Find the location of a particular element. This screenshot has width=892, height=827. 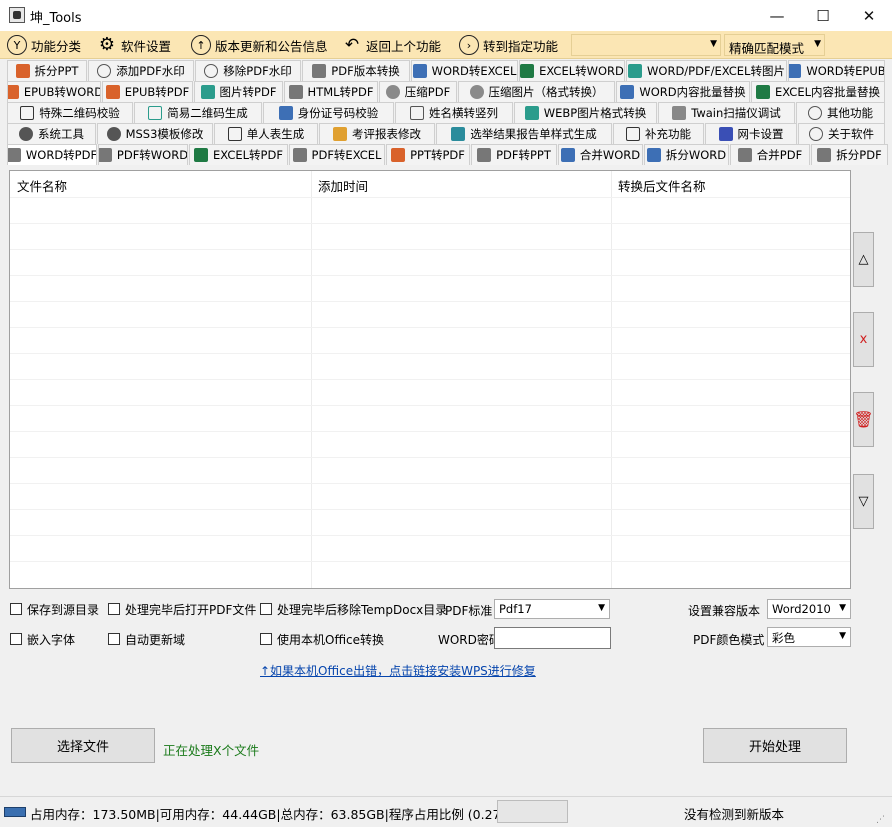

open-after-checkbox: 处理完毕后打开PDF文件 is located at coordinates (182, 609).